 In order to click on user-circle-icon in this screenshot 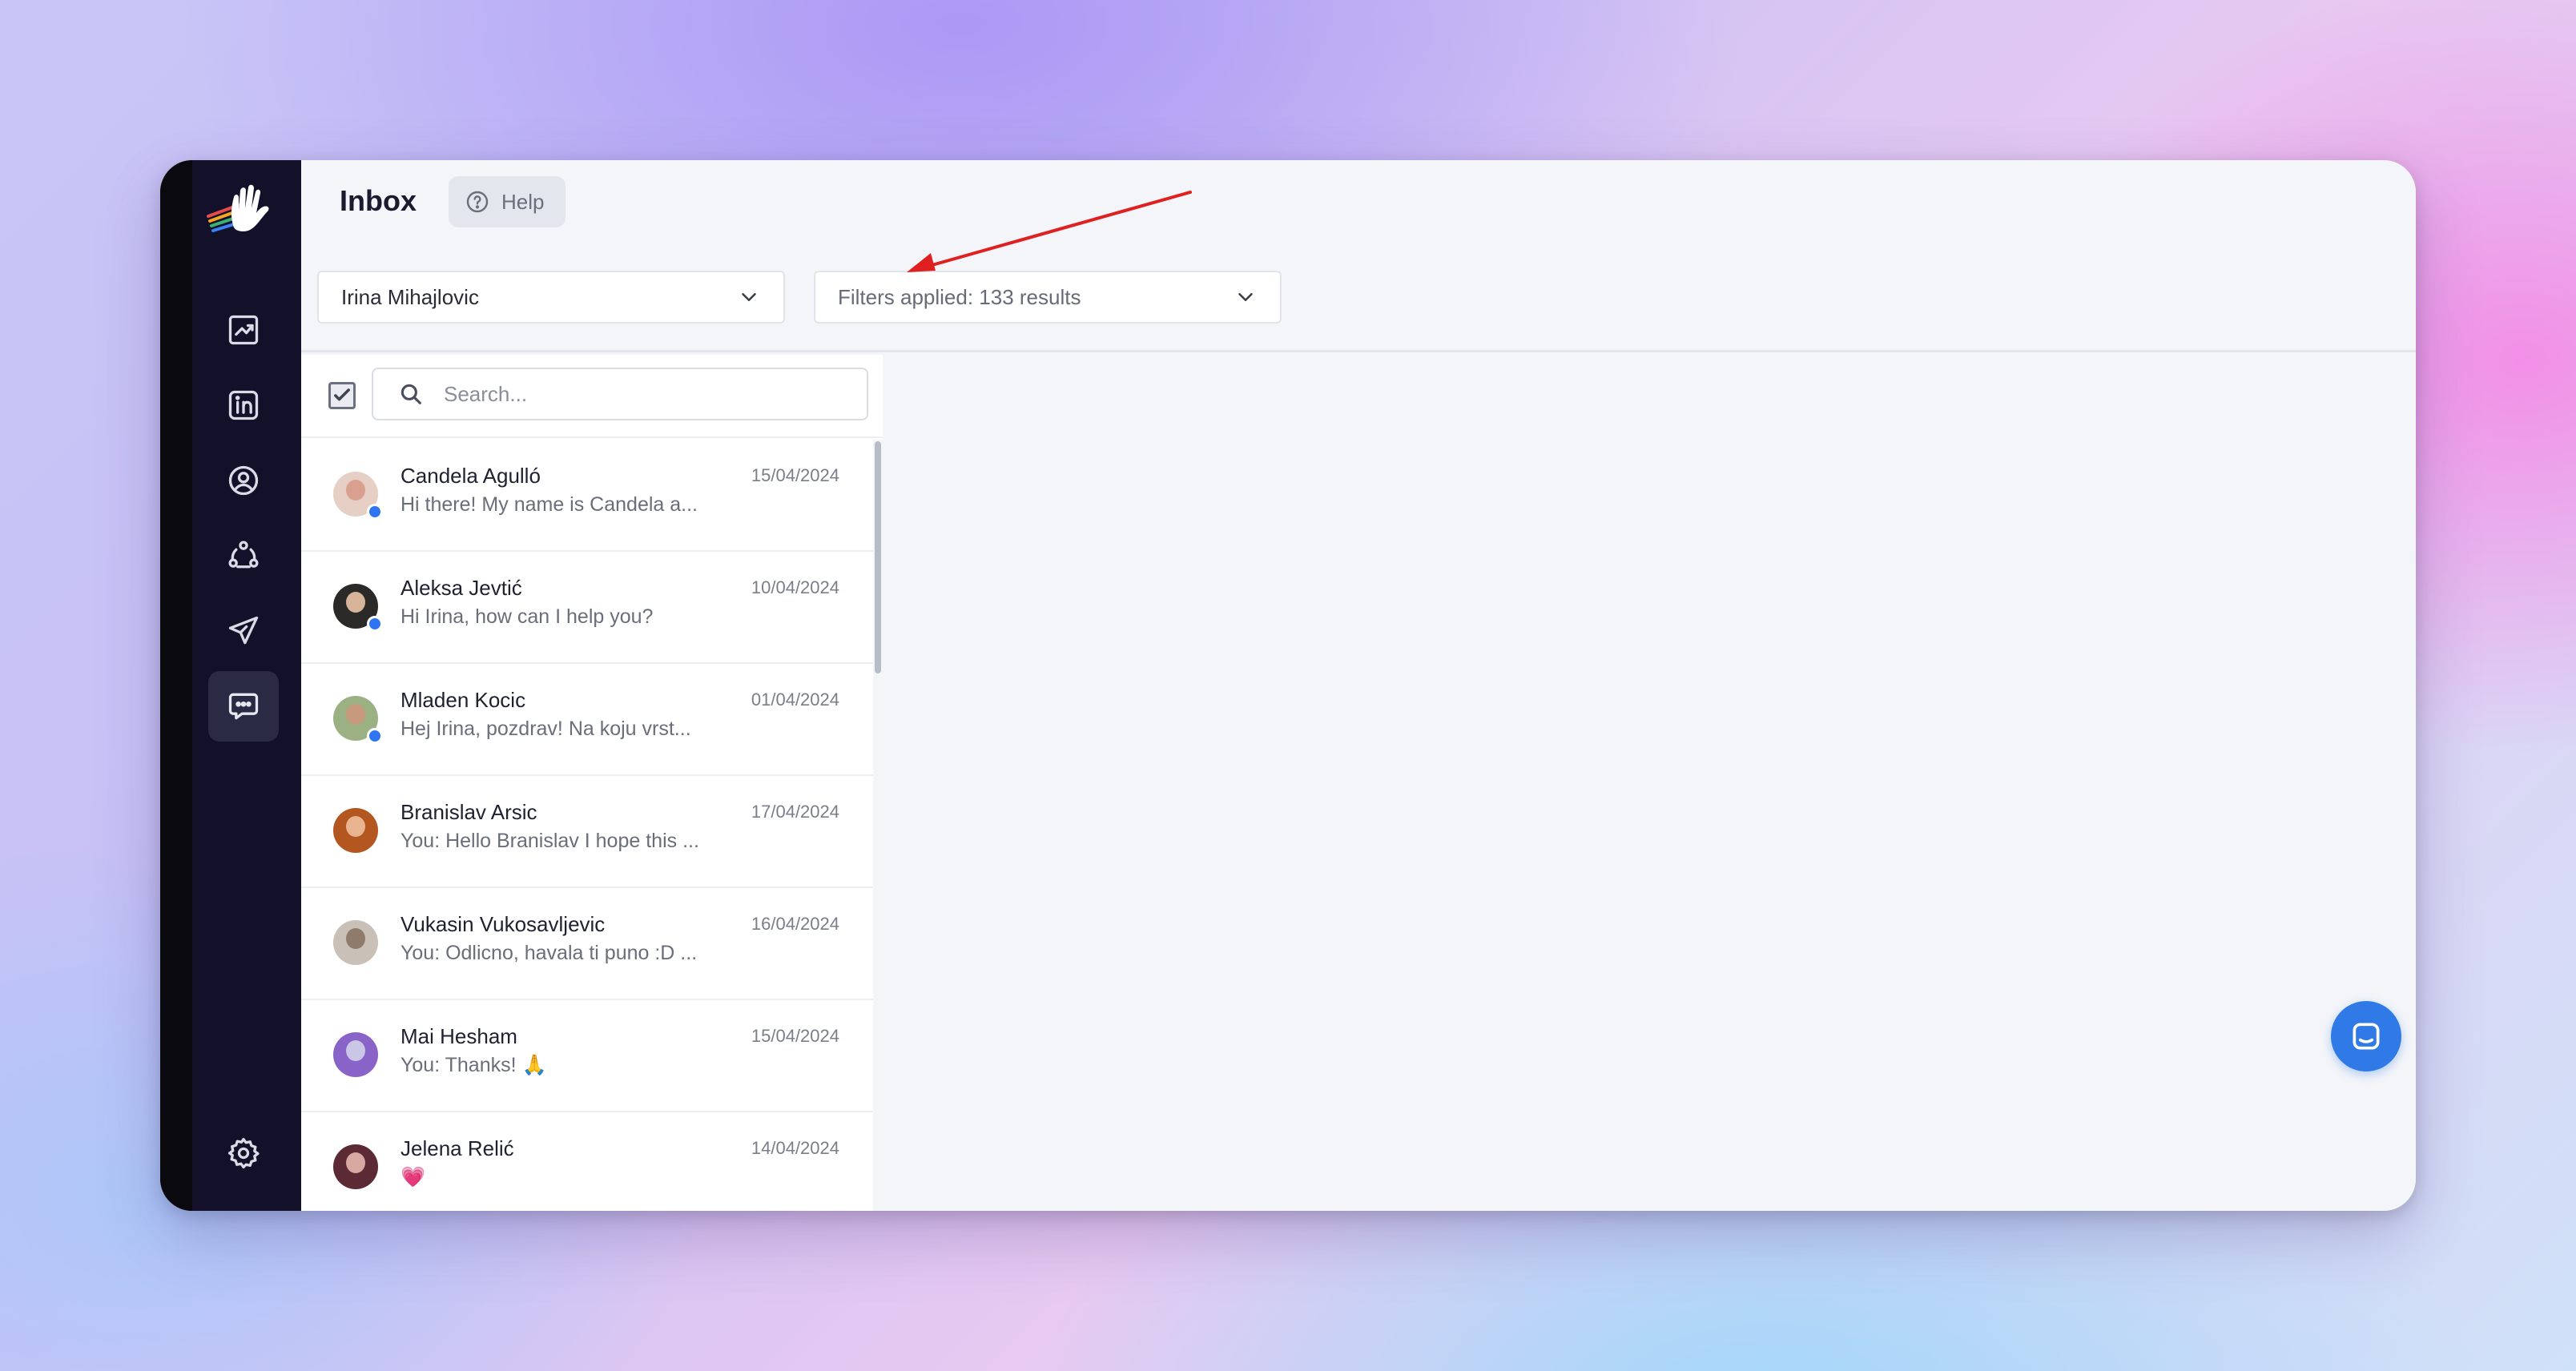, I will do `click(244, 480)`.